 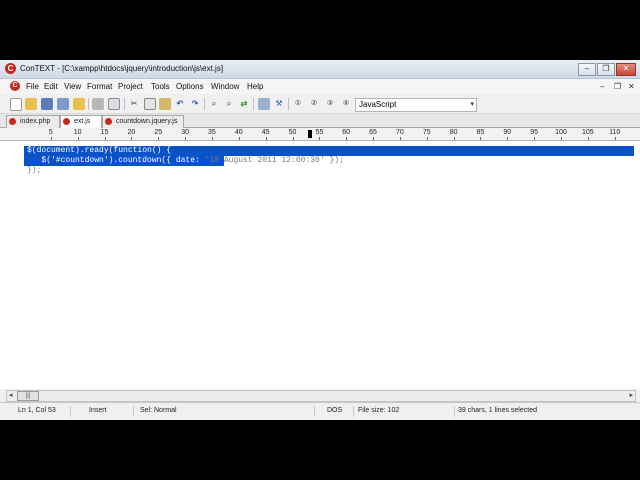 I want to click on file-tab-bar: index.php ext.js countdown.jquery.js, so click(x=320, y=121).